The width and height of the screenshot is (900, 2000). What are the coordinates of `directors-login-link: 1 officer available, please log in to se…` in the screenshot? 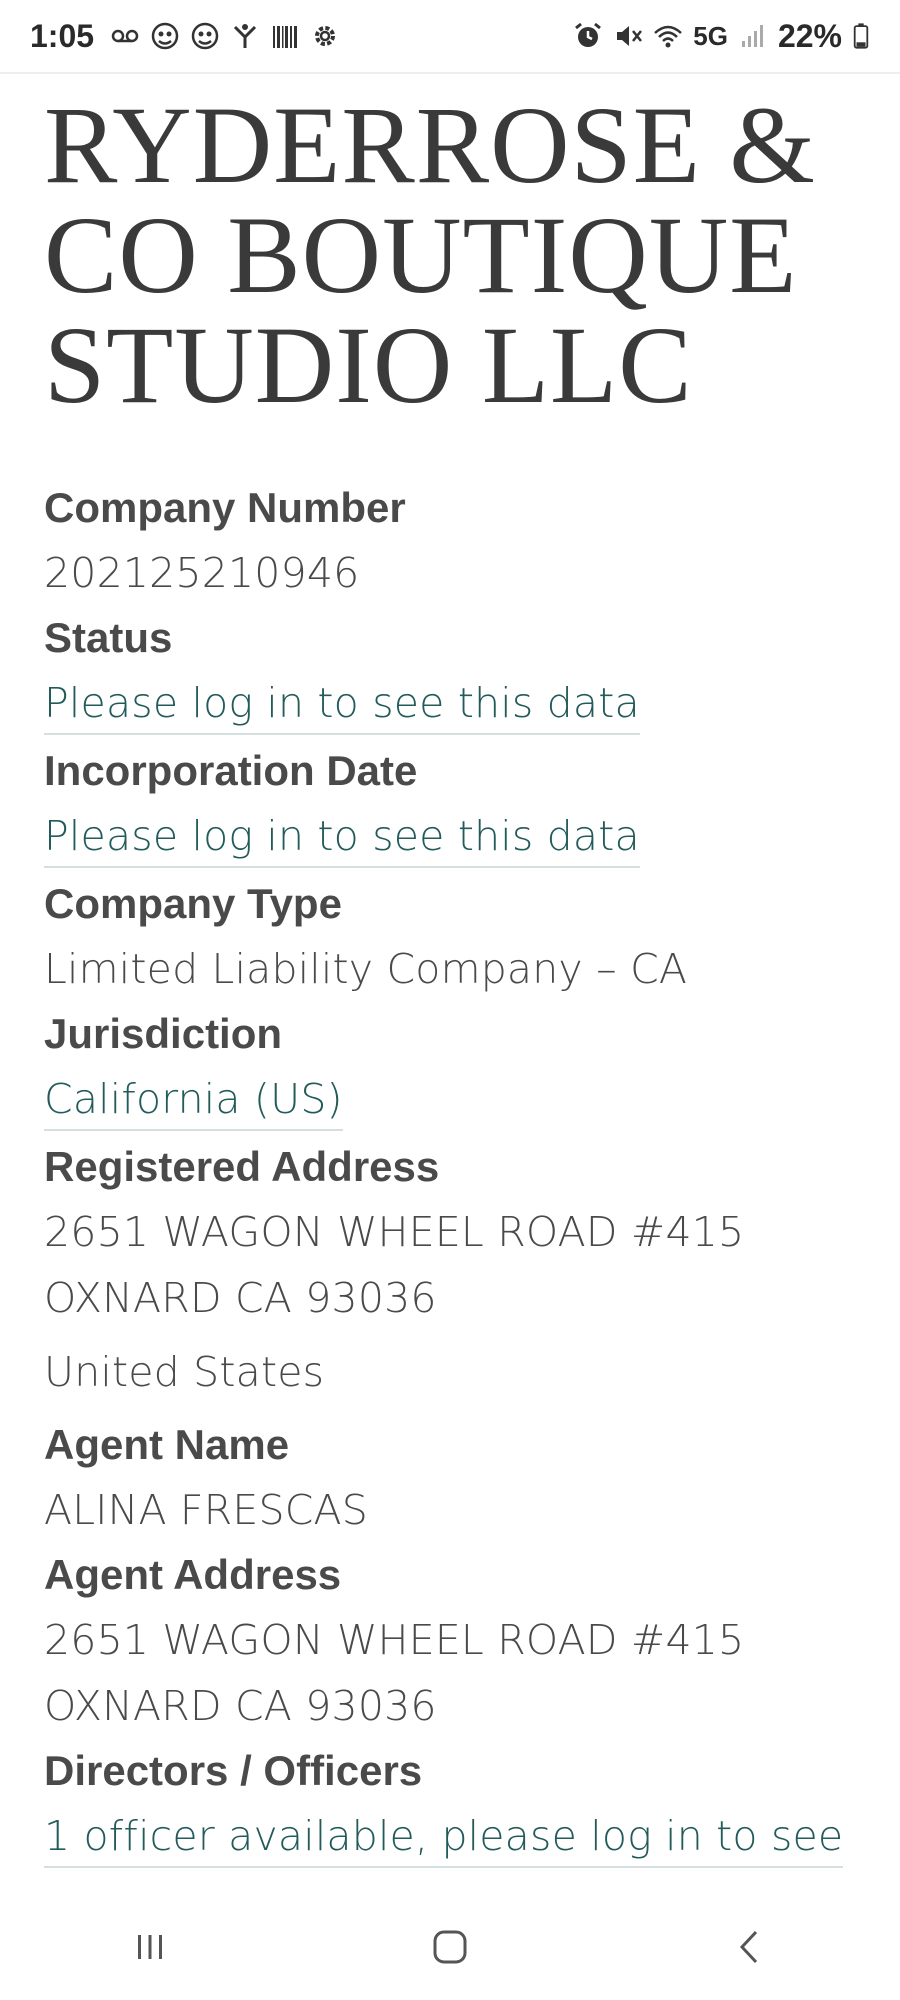 It's located at (444, 1837).